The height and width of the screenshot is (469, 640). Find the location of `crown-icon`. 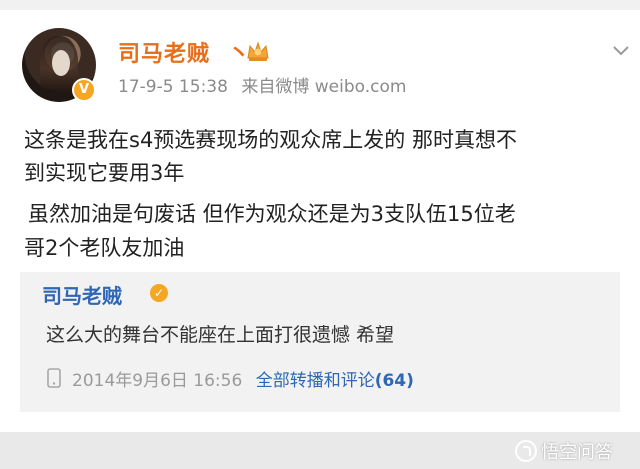

crown-icon is located at coordinates (258, 51).